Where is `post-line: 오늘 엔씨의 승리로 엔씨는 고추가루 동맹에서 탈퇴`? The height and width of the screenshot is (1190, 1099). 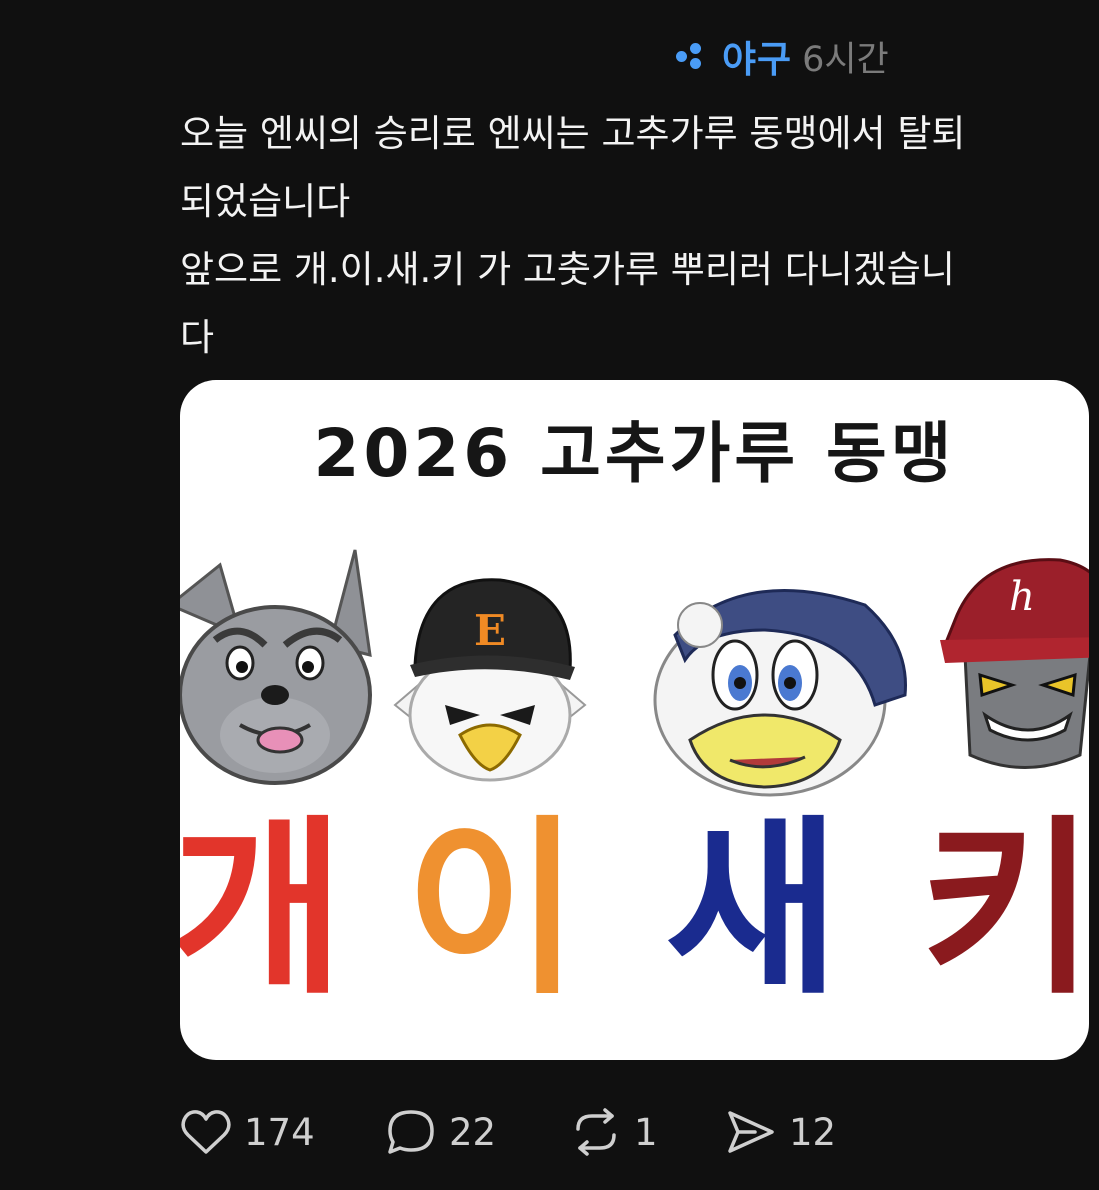
post-line: 오늘 엔씨의 승리로 엔씨는 고추가루 동맹에서 탈퇴 is located at coordinates (573, 133).